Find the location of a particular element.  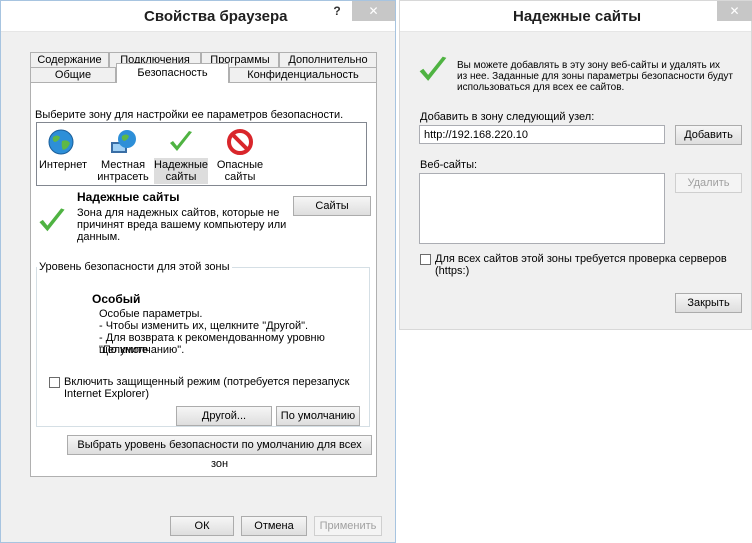

prohibited-icon is located at coordinates (240, 142).